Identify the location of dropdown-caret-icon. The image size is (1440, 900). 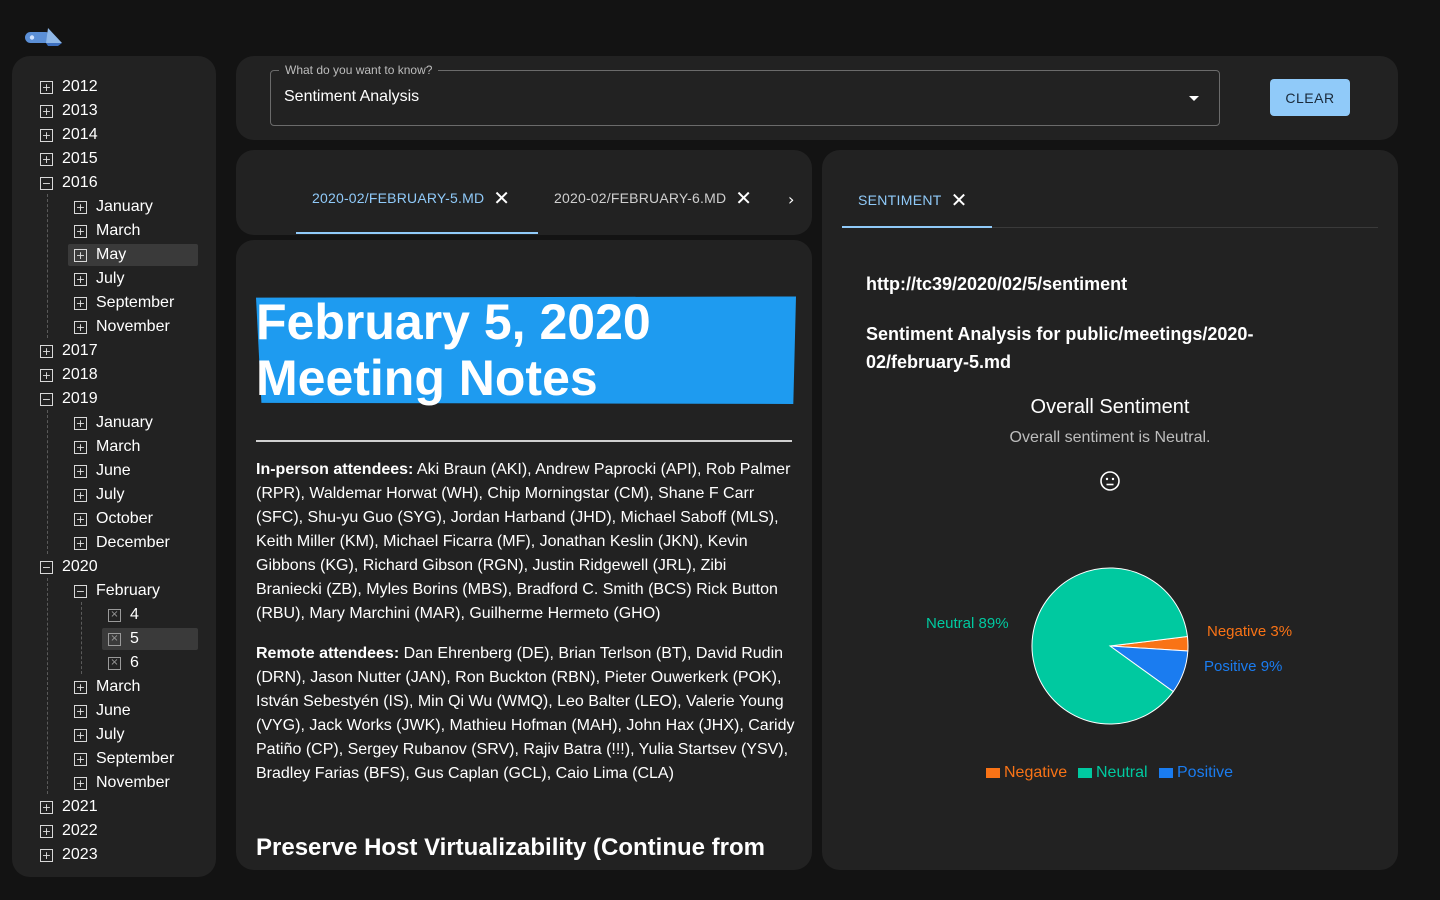
(1194, 98).